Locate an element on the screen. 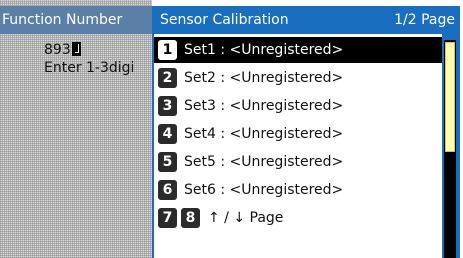 Image resolution: width=463 pixels, height=258 pixels. function-number-value: 893 is located at coordinates (57, 50).